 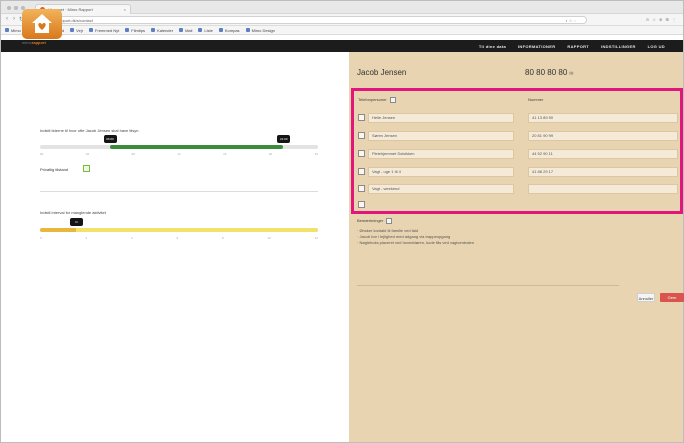 I want to click on contact-name-field: Vagt - weekend, so click(x=441, y=189).